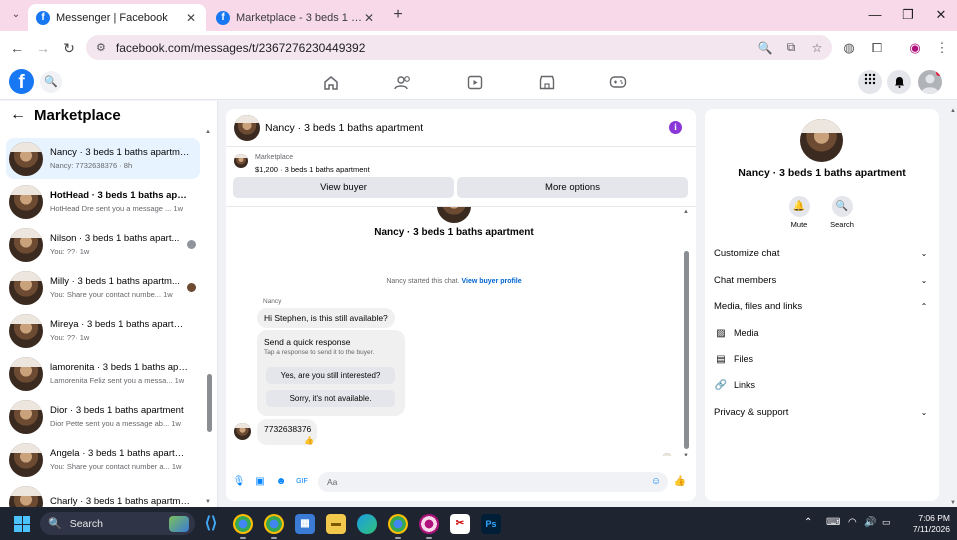 The width and height of the screenshot is (957, 540). Describe the element at coordinates (18, 115) in the screenshot. I see `back-arrow-icon: ←` at that location.